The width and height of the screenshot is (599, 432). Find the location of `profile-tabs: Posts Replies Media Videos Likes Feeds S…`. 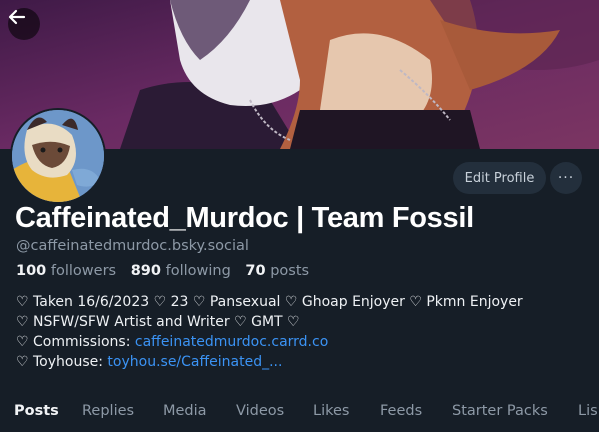

profile-tabs: Posts Replies Media Videos Likes Feeds S… is located at coordinates (299, 412).